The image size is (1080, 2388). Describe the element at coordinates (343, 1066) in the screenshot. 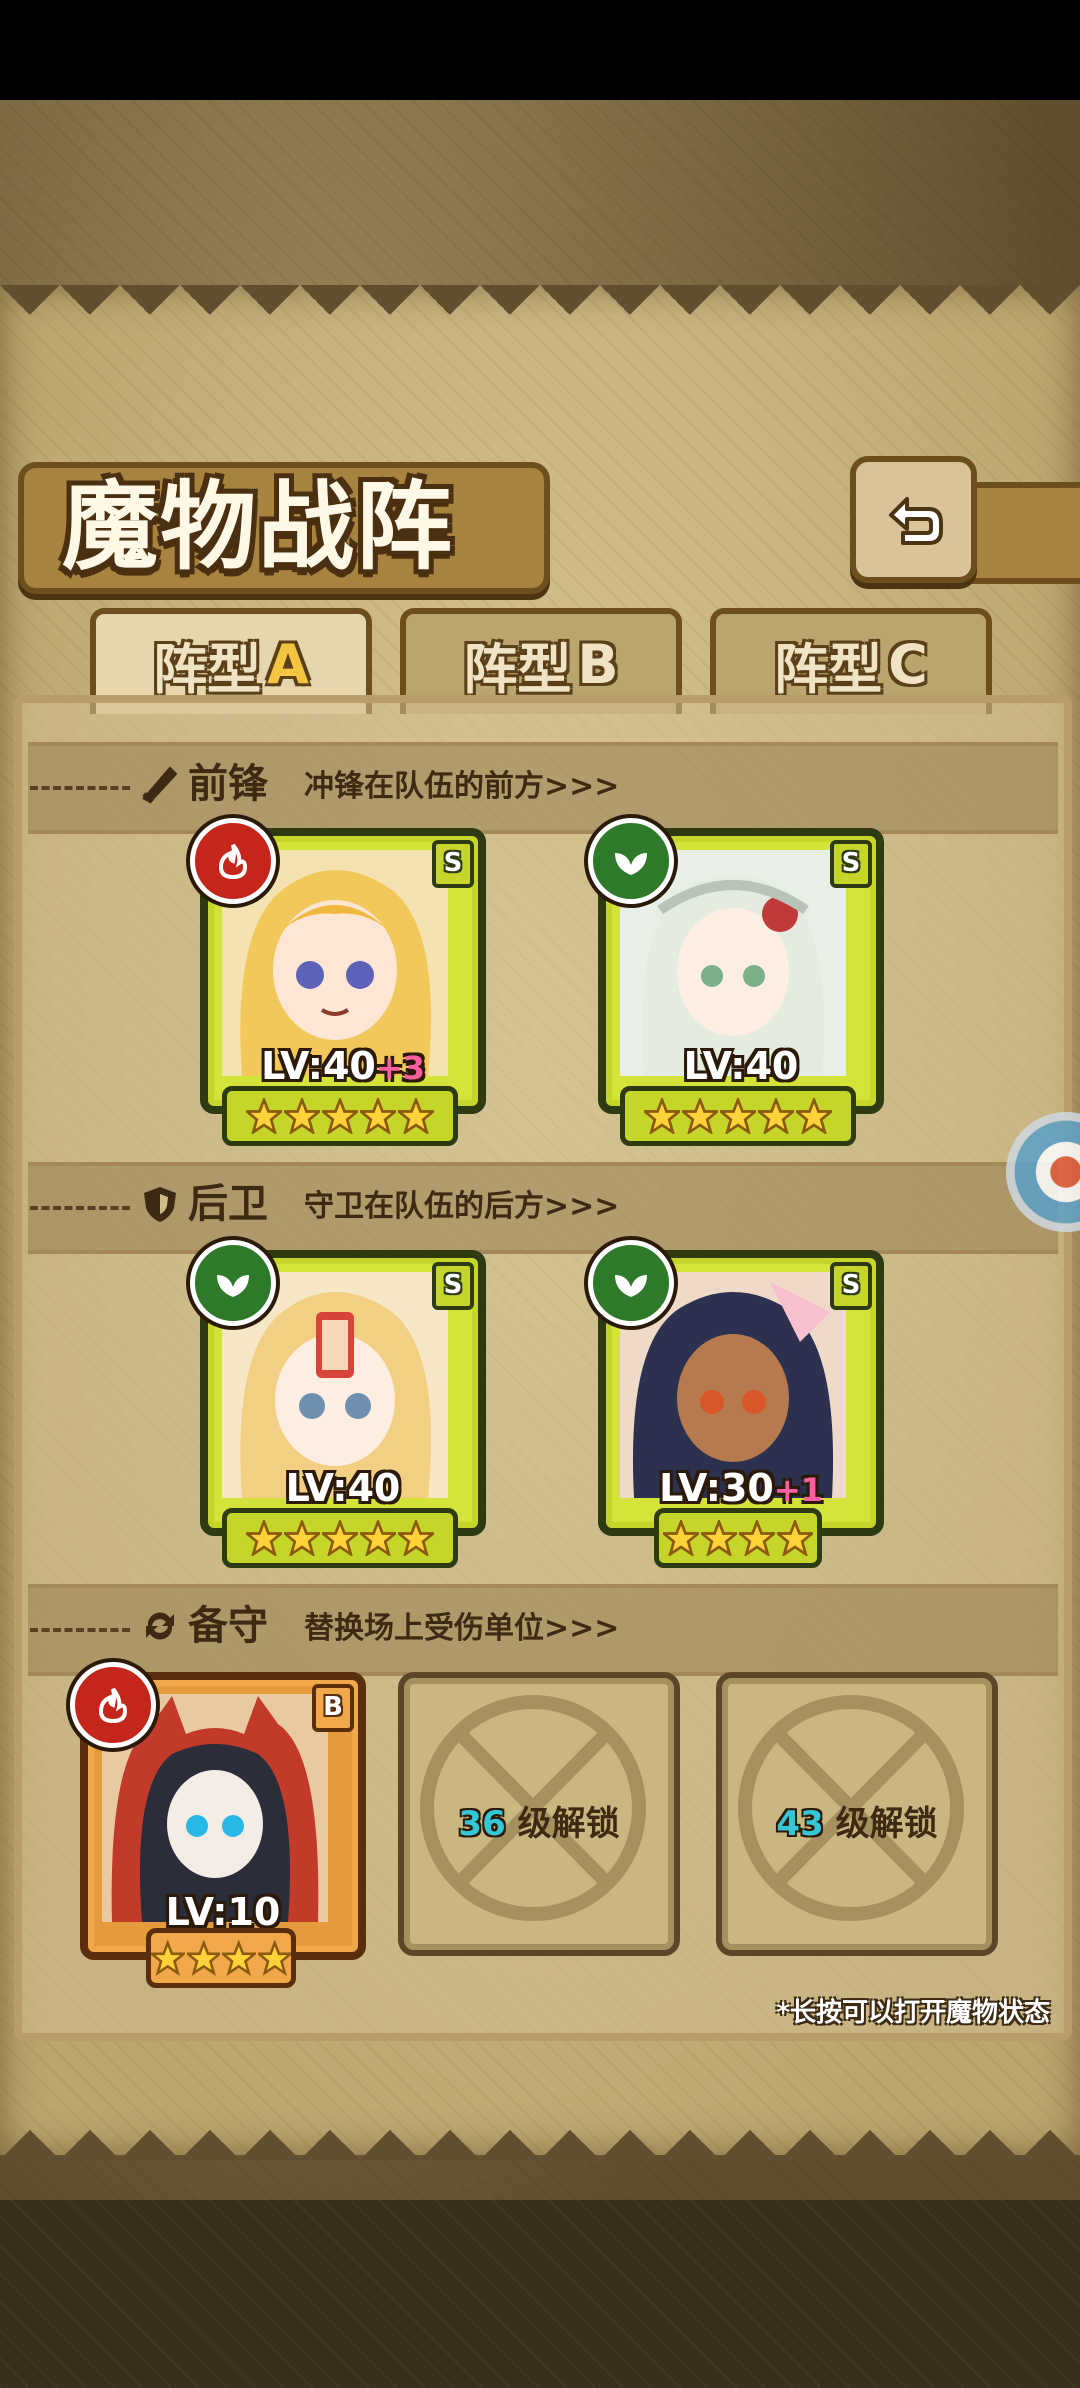

I see `unit-level: LV:40+3` at that location.